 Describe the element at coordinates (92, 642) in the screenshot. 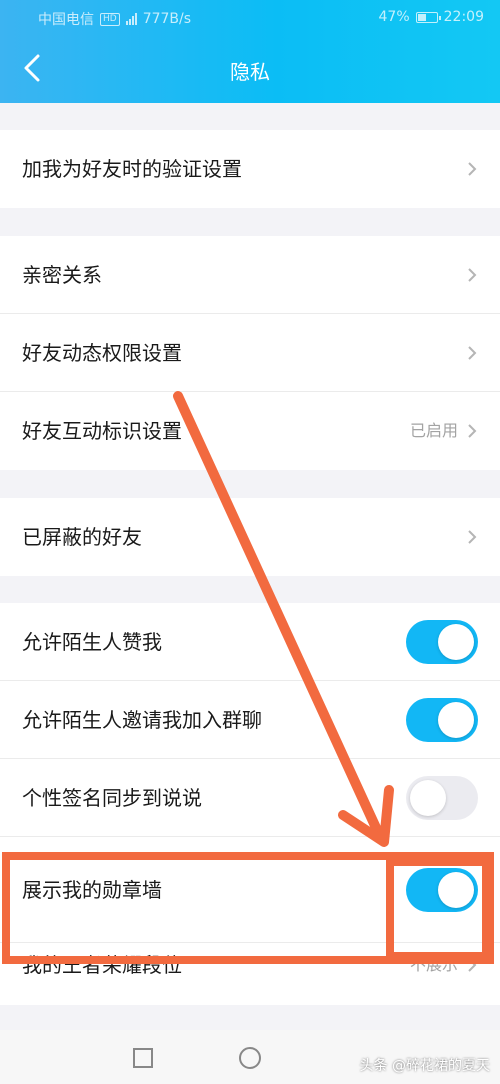

I see `row-label: 允许陌生人赞我` at that location.